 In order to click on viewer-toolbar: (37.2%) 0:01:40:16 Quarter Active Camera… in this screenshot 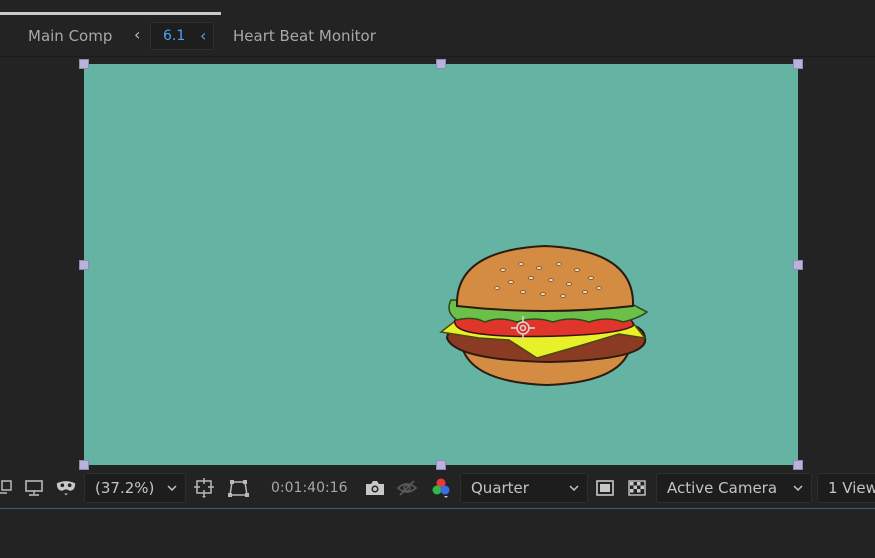, I will do `click(437, 488)`.